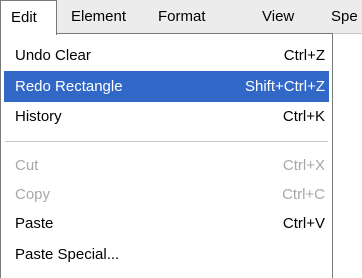  Describe the element at coordinates (166, 165) in the screenshot. I see `menu-item-cut: Cut Ctrl+X` at that location.